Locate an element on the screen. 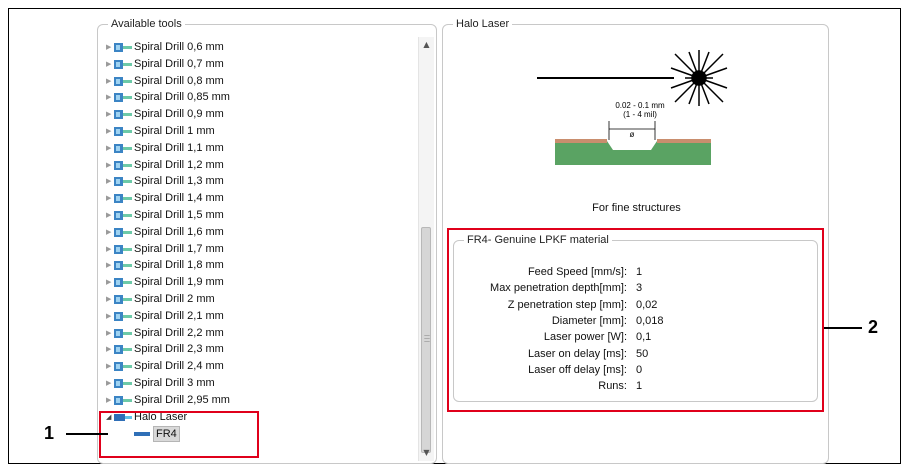 This screenshot has width=910, height=472. width-label-mil: (1 - 4 mil) is located at coordinates (640, 114).